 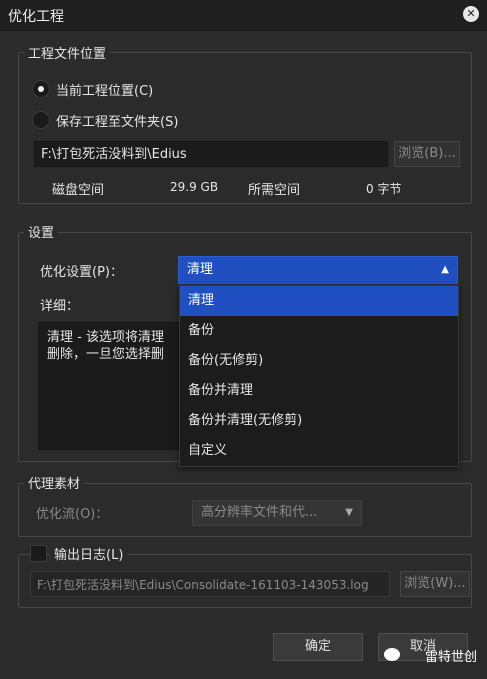 What do you see at coordinates (41, 120) in the screenshot?
I see `radio-save-to-folder` at bounding box center [41, 120].